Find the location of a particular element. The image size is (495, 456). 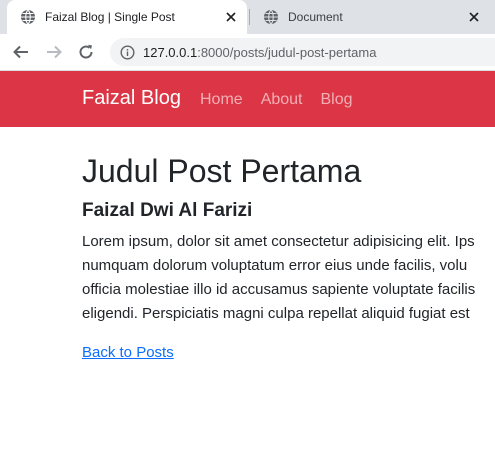

url-path: :8000/posts/judul-post-pertama is located at coordinates (287, 52).